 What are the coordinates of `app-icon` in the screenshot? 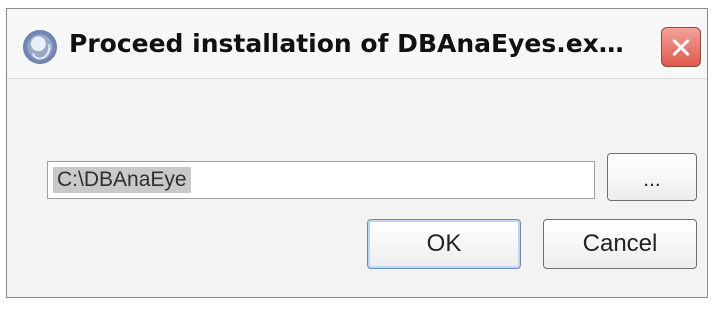 It's located at (40, 47).